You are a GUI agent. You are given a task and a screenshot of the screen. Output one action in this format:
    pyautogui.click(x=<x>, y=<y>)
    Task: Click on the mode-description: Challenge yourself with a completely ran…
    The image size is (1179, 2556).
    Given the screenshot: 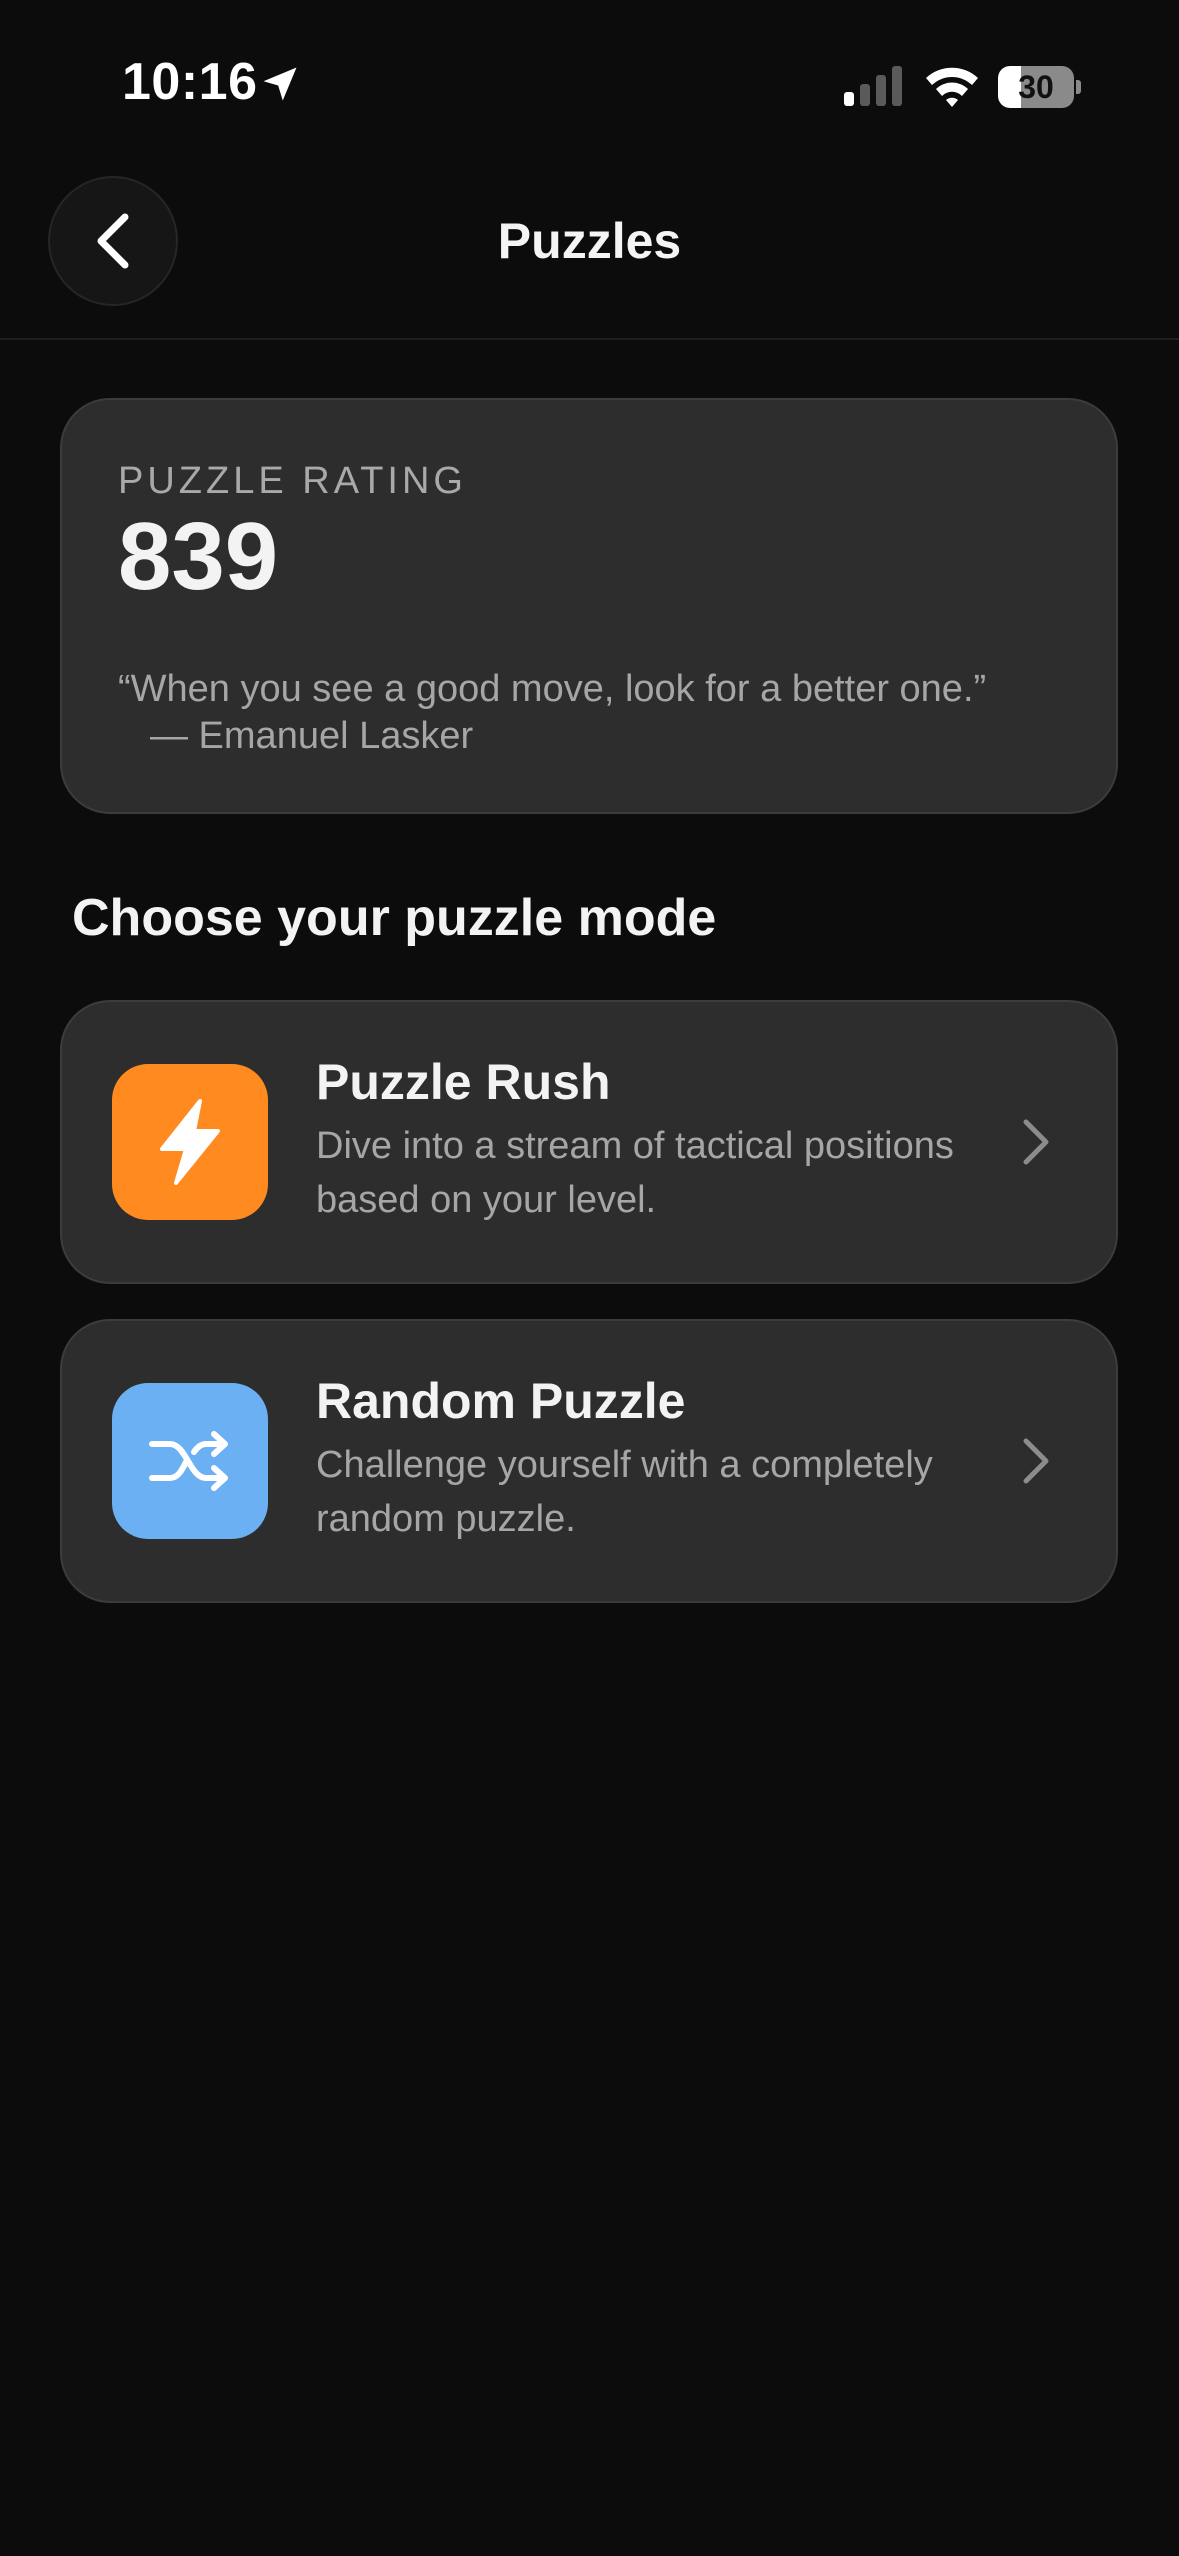 What is the action you would take?
    pyautogui.click(x=624, y=1492)
    